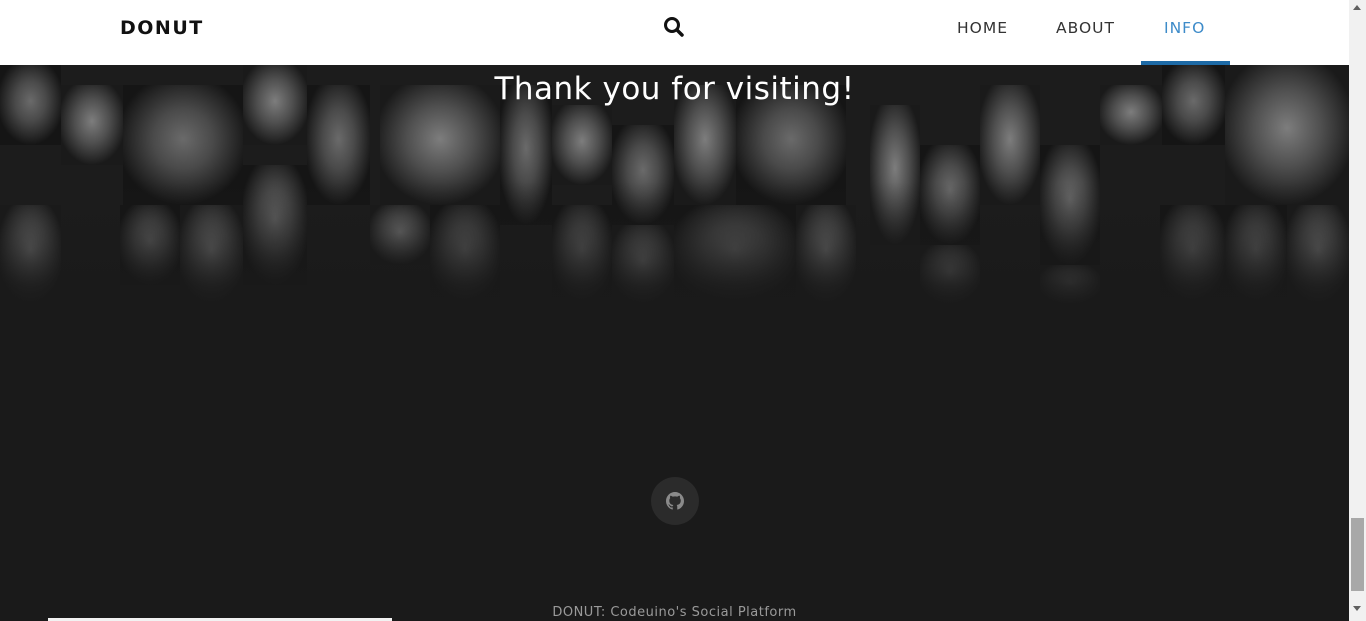  What do you see at coordinates (1357, 554) in the screenshot?
I see `scroll-thumb` at bounding box center [1357, 554].